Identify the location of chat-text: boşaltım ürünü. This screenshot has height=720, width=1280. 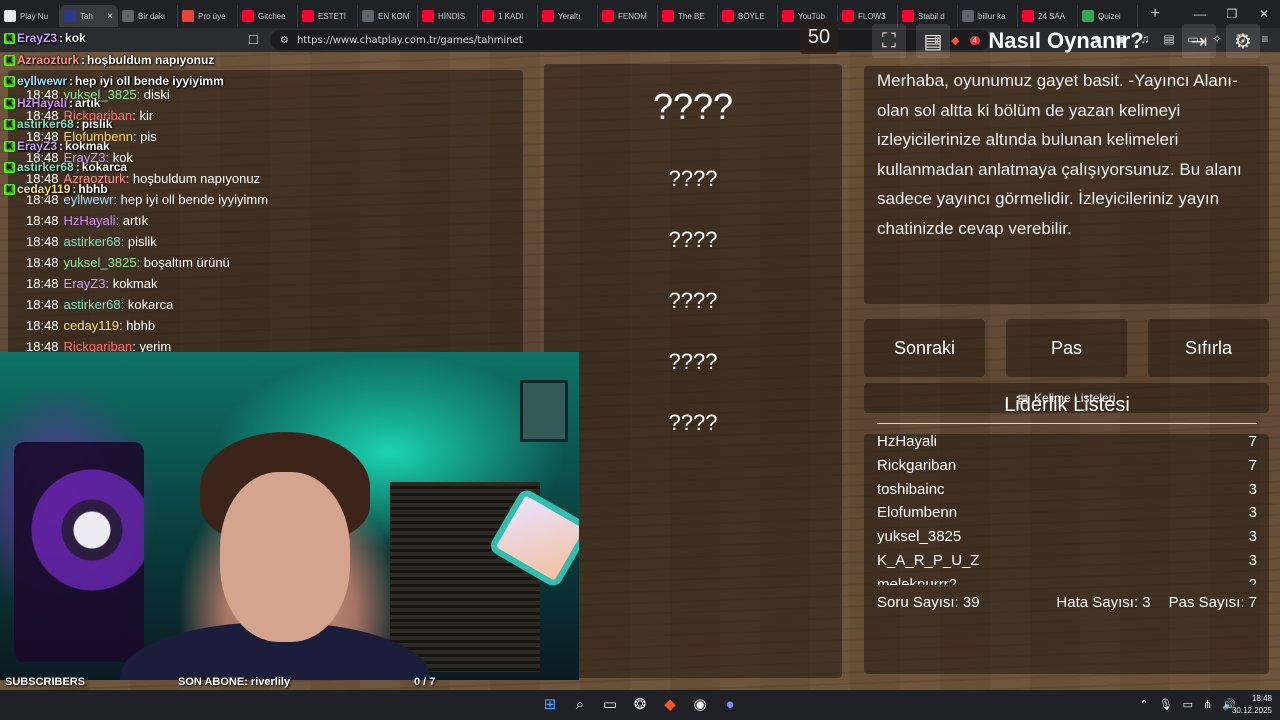
(186, 262).